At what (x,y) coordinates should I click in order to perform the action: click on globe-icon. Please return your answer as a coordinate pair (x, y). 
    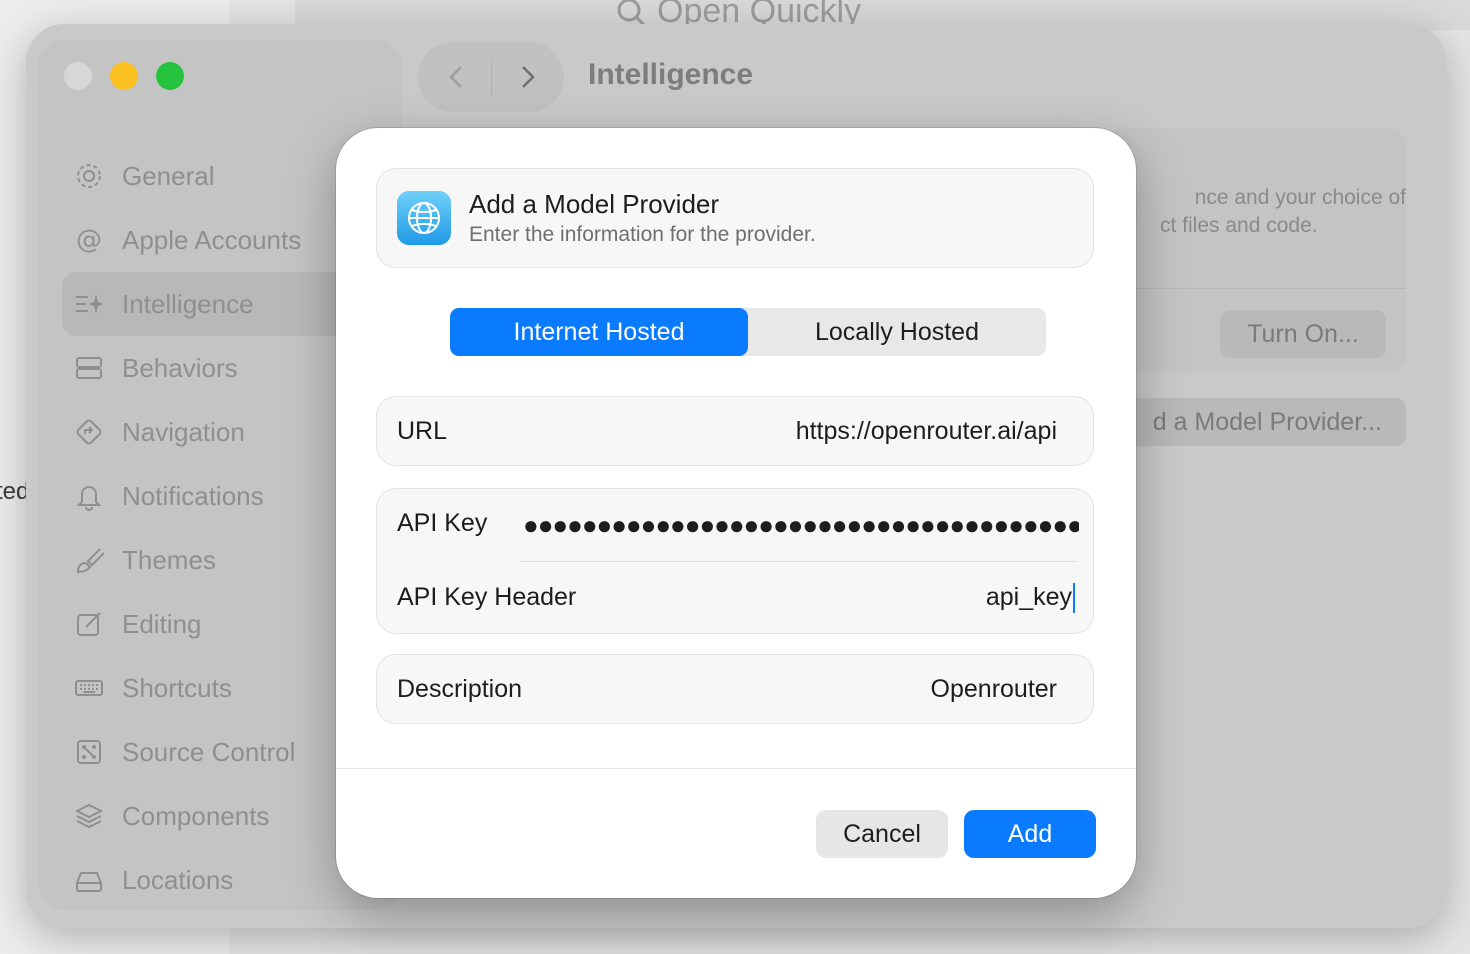
    Looking at the image, I should click on (424, 218).